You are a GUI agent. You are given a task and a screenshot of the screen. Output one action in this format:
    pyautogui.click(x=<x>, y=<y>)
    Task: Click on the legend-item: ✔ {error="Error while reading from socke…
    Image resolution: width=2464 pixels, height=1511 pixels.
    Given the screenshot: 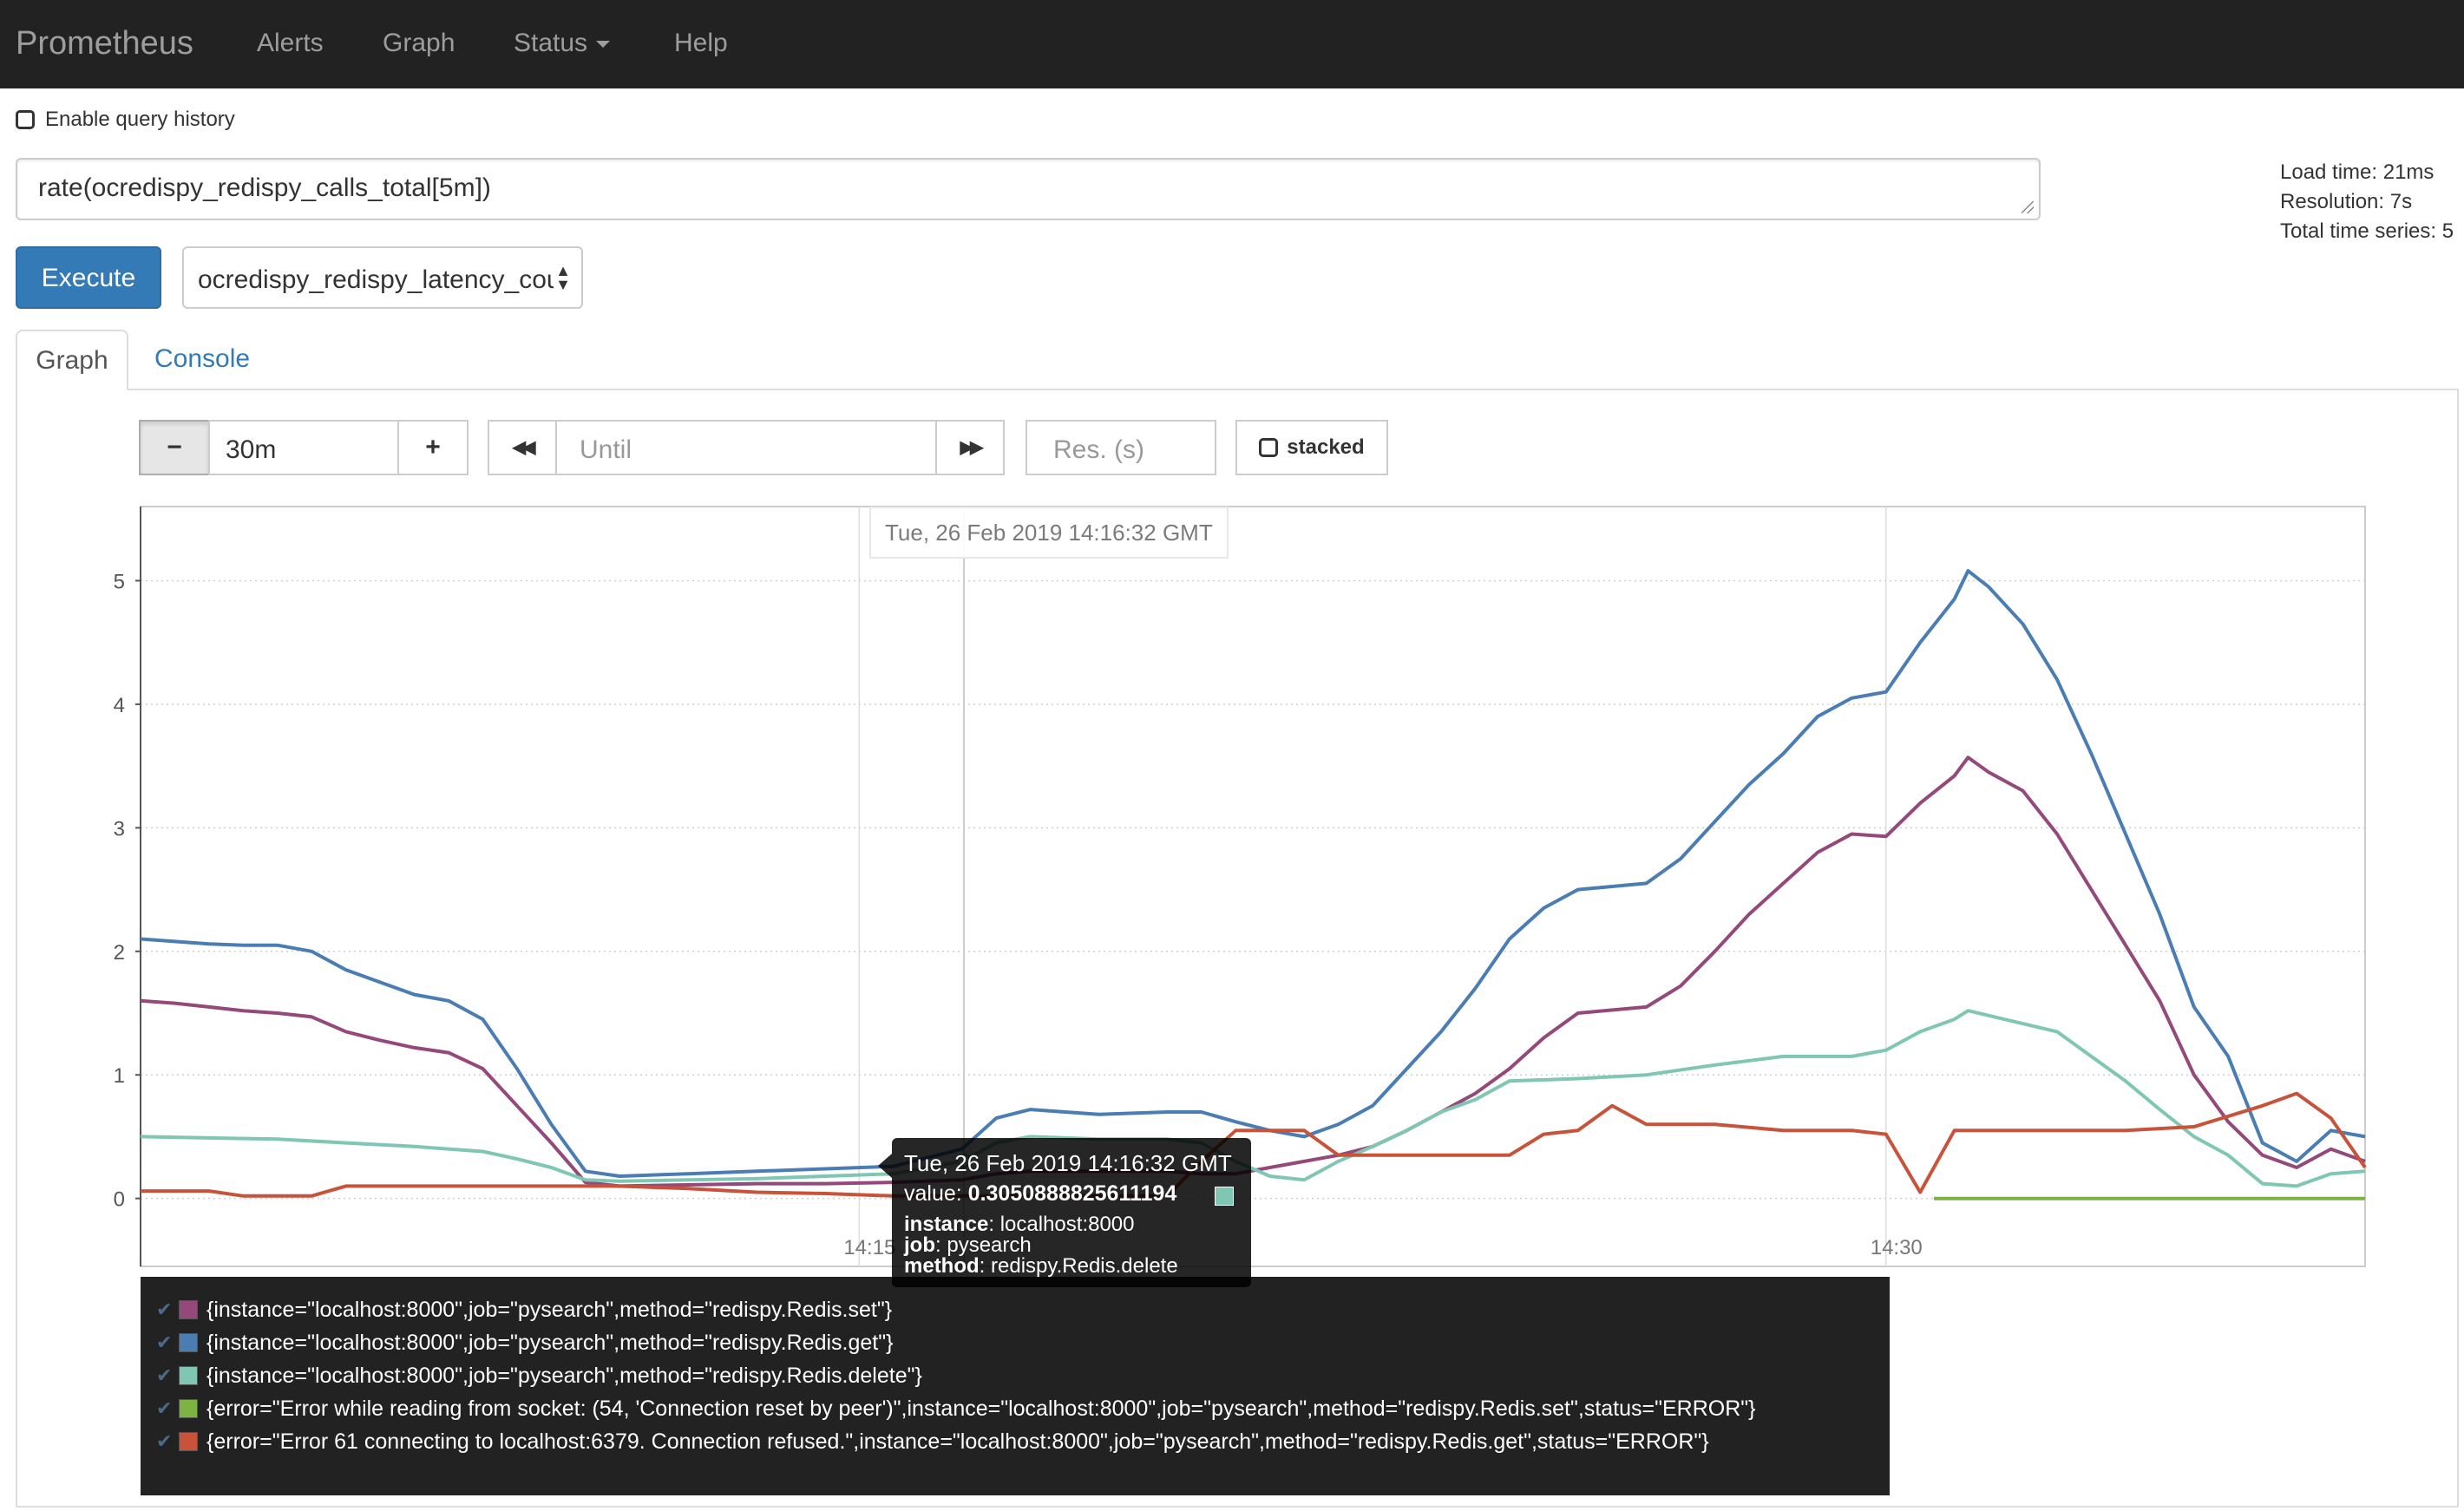 What is the action you would take?
    pyautogui.click(x=956, y=1408)
    